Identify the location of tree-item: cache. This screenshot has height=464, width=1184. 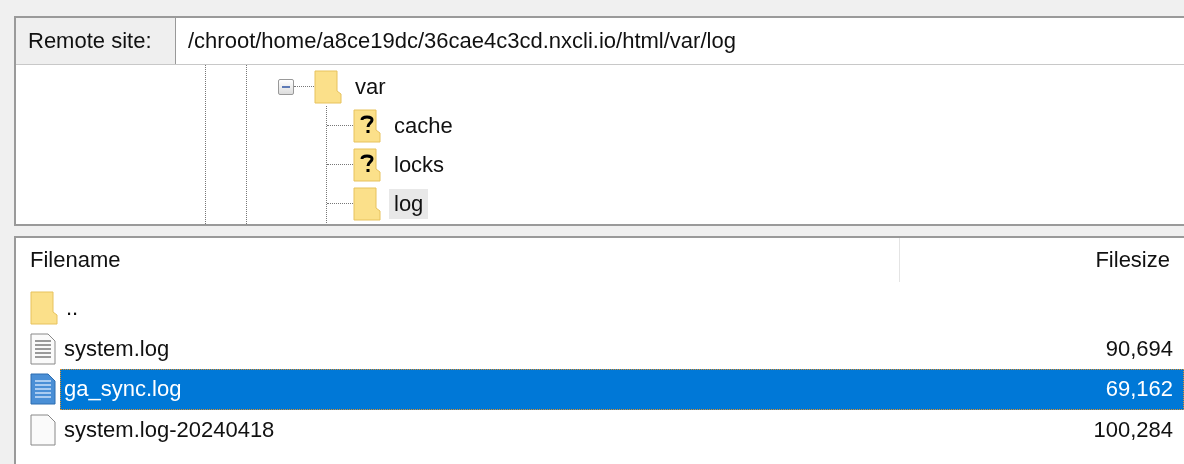
(423, 125).